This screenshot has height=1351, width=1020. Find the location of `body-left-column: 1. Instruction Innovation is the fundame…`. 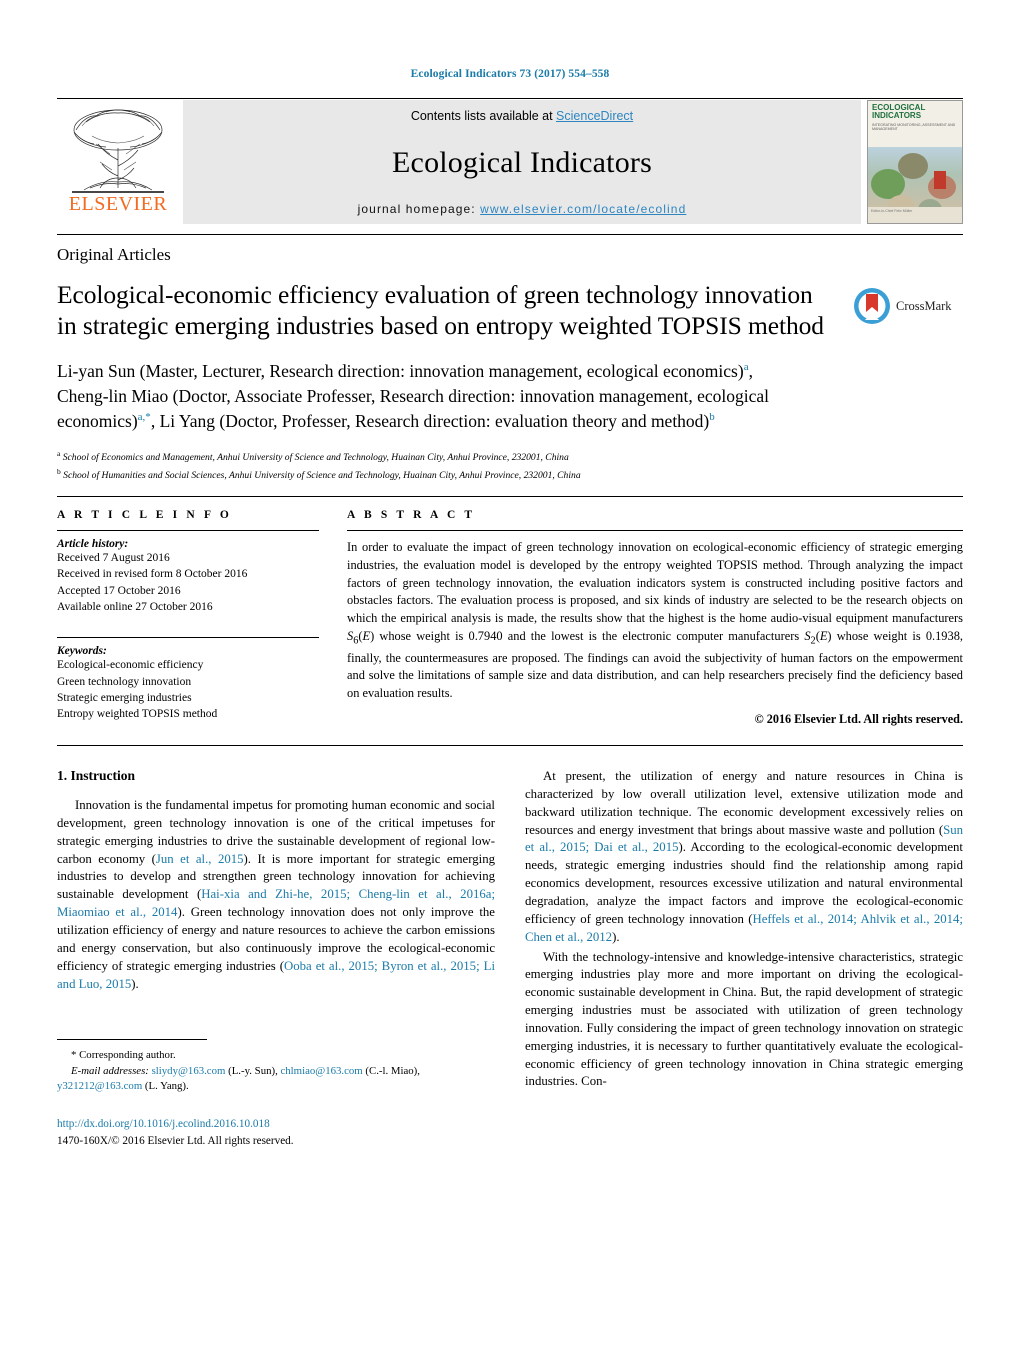

body-left-column: 1. Instruction Innovation is the fundame… is located at coordinates (276, 959).